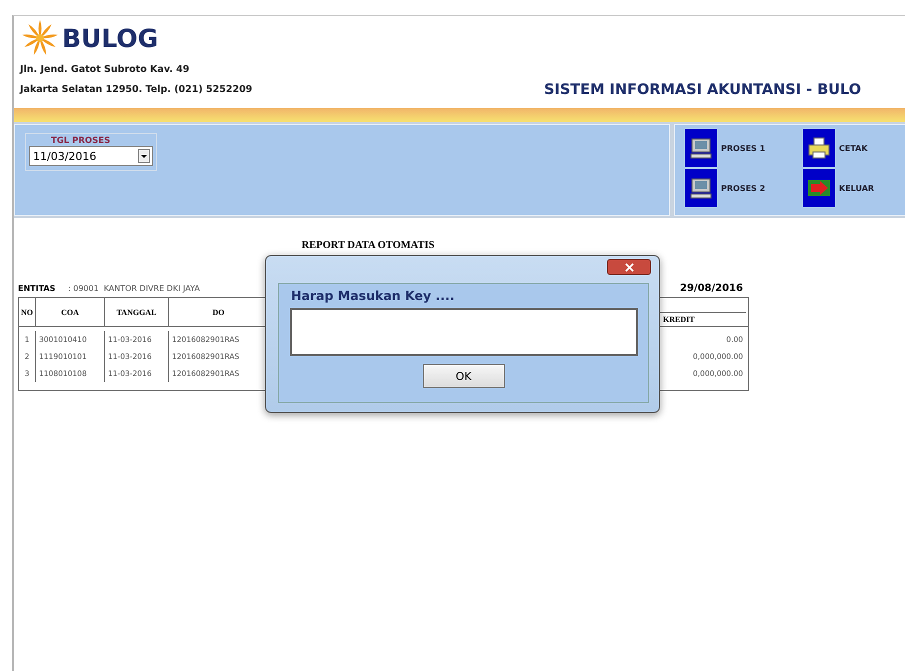 This screenshot has width=905, height=671. I want to click on ok-button: OK, so click(463, 376).